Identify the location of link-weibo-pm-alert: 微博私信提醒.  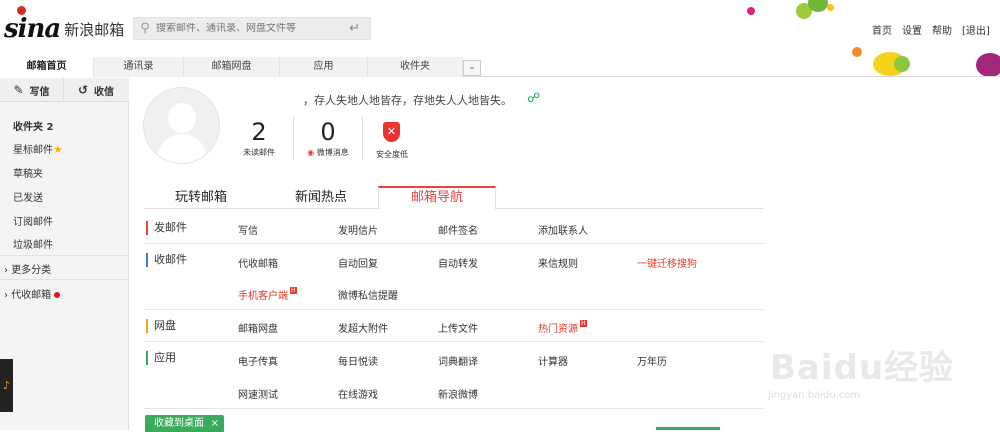
(368, 294).